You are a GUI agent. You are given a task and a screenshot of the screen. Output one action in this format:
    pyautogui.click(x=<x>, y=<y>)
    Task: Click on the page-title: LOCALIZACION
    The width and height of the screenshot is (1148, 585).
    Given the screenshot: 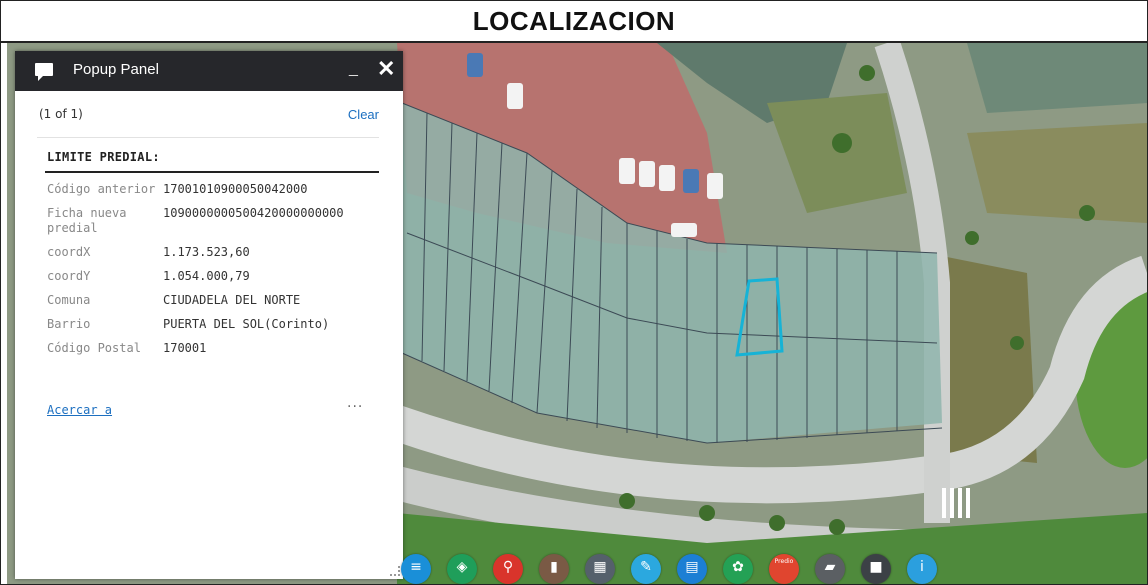 What is the action you would take?
    pyautogui.click(x=574, y=20)
    